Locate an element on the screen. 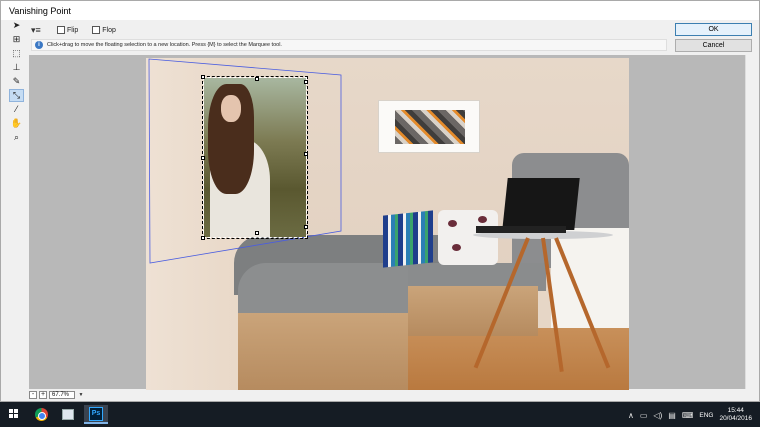 The width and height of the screenshot is (760, 427). system-tray: ∧ ▭ ◁) ▤ ⌨ ENG 15:44 20/04/2016 is located at coordinates (690, 415).